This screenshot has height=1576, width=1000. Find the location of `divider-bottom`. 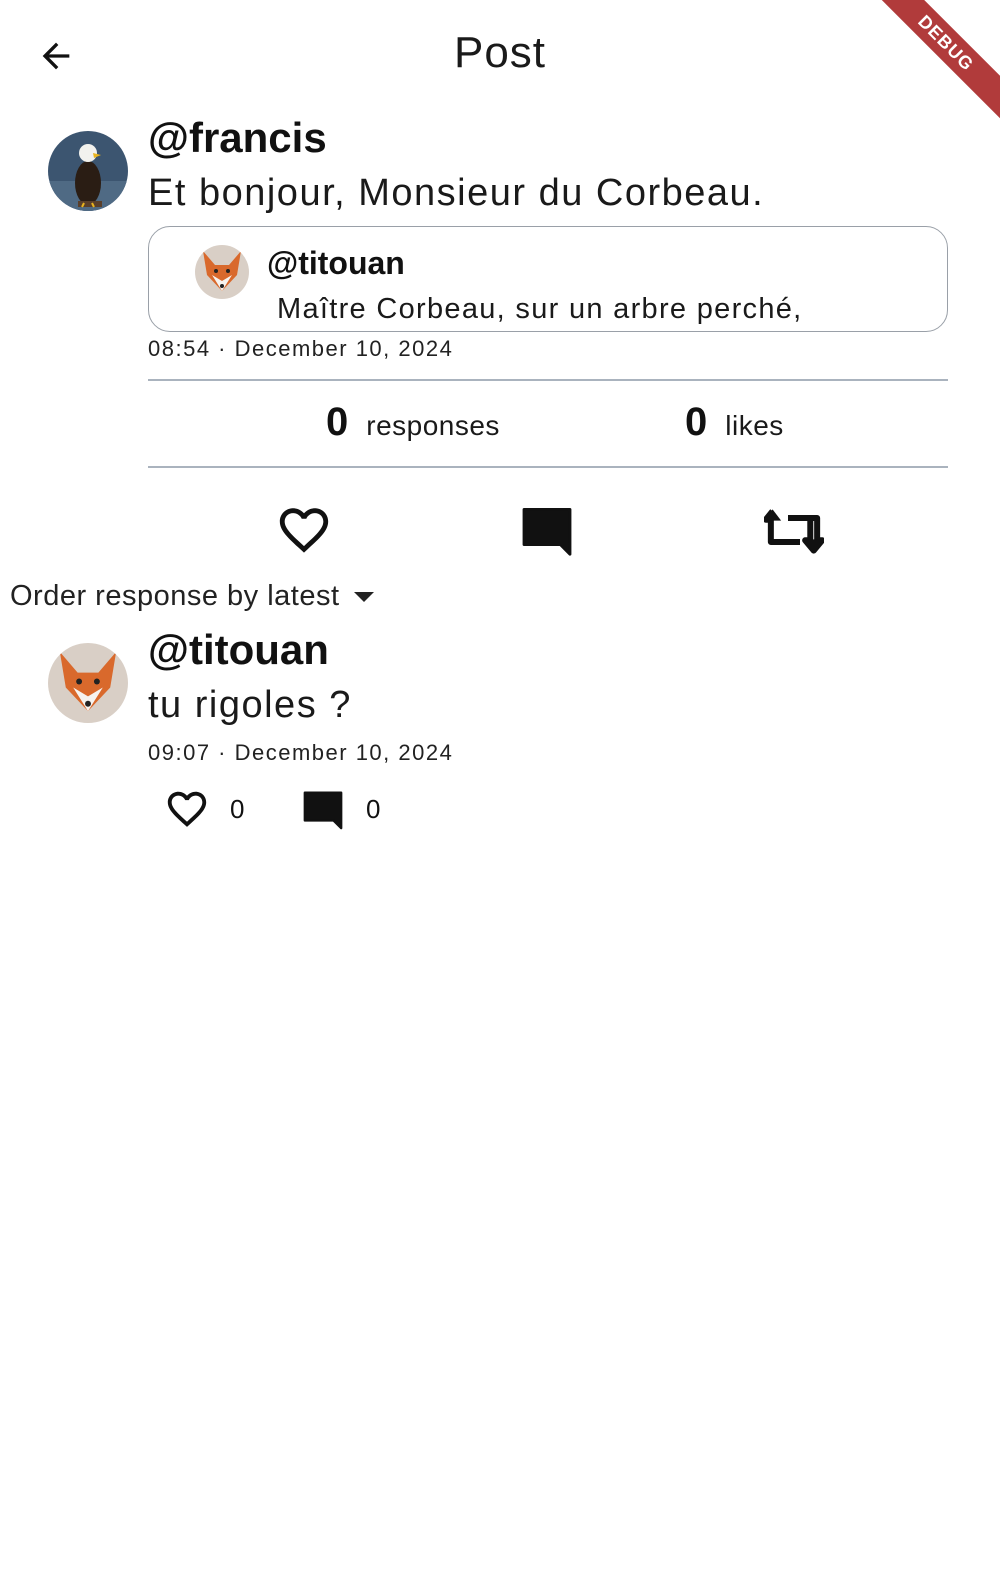

divider-bottom is located at coordinates (548, 467).